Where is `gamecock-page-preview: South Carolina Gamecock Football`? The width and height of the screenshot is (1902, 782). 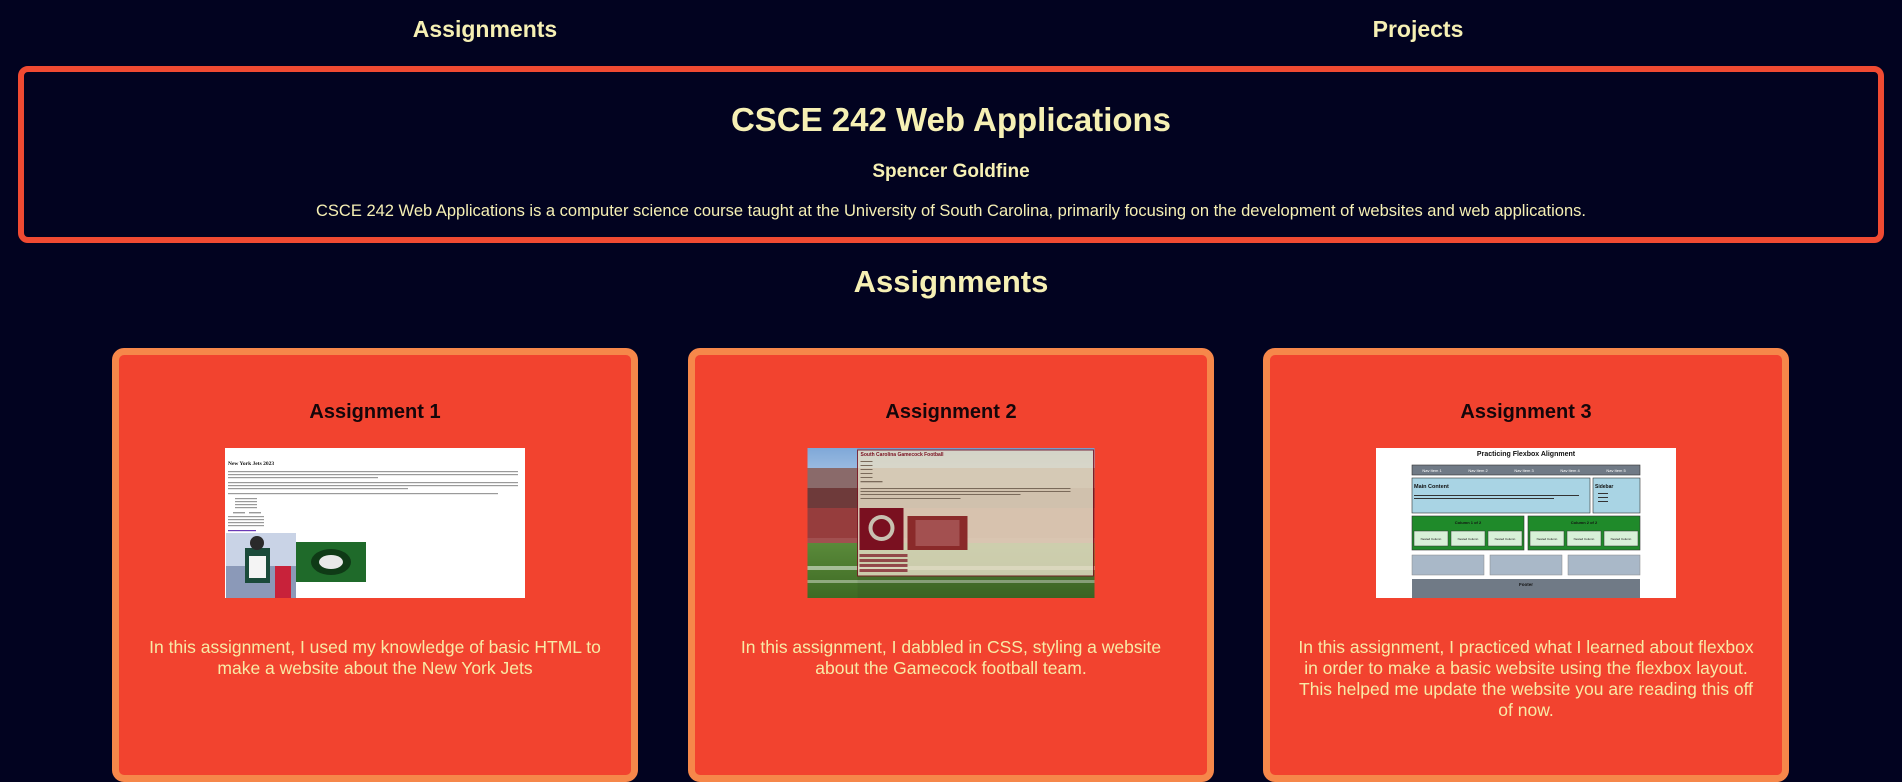
gamecock-page-preview: South Carolina Gamecock Football is located at coordinates (951, 523).